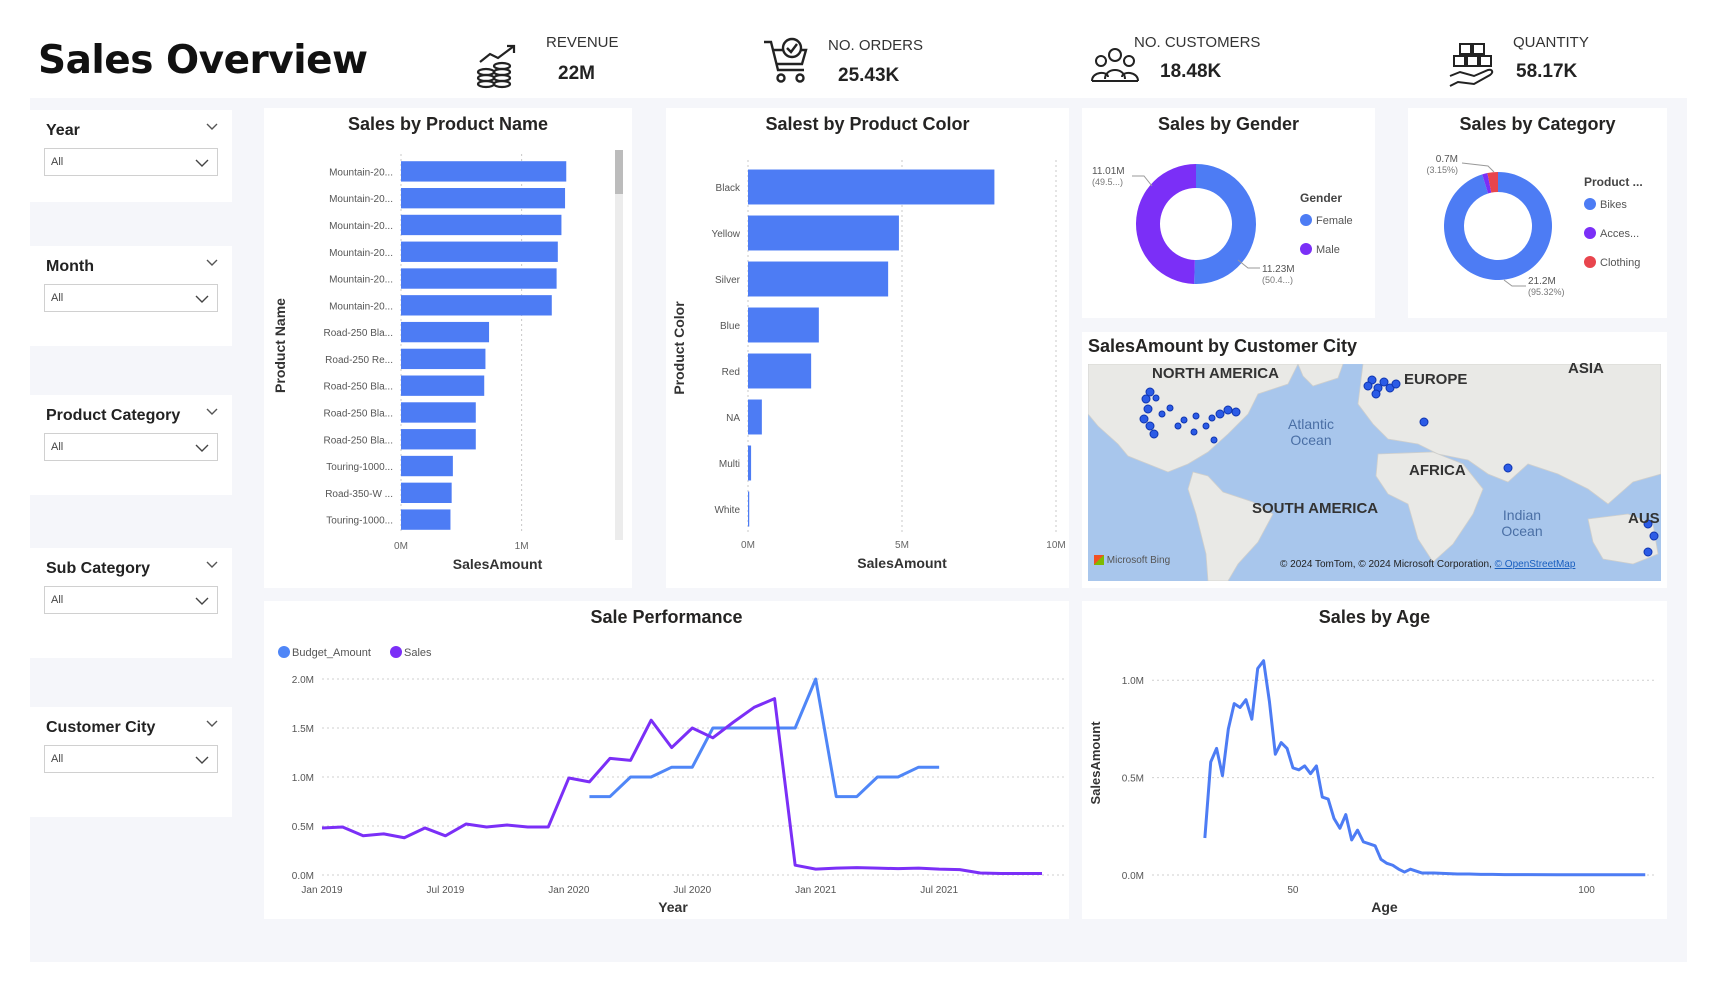 Image resolution: width=1717 pixels, height=993 pixels. I want to click on map-title: SalesAmount by Customer City, so click(1223, 346).